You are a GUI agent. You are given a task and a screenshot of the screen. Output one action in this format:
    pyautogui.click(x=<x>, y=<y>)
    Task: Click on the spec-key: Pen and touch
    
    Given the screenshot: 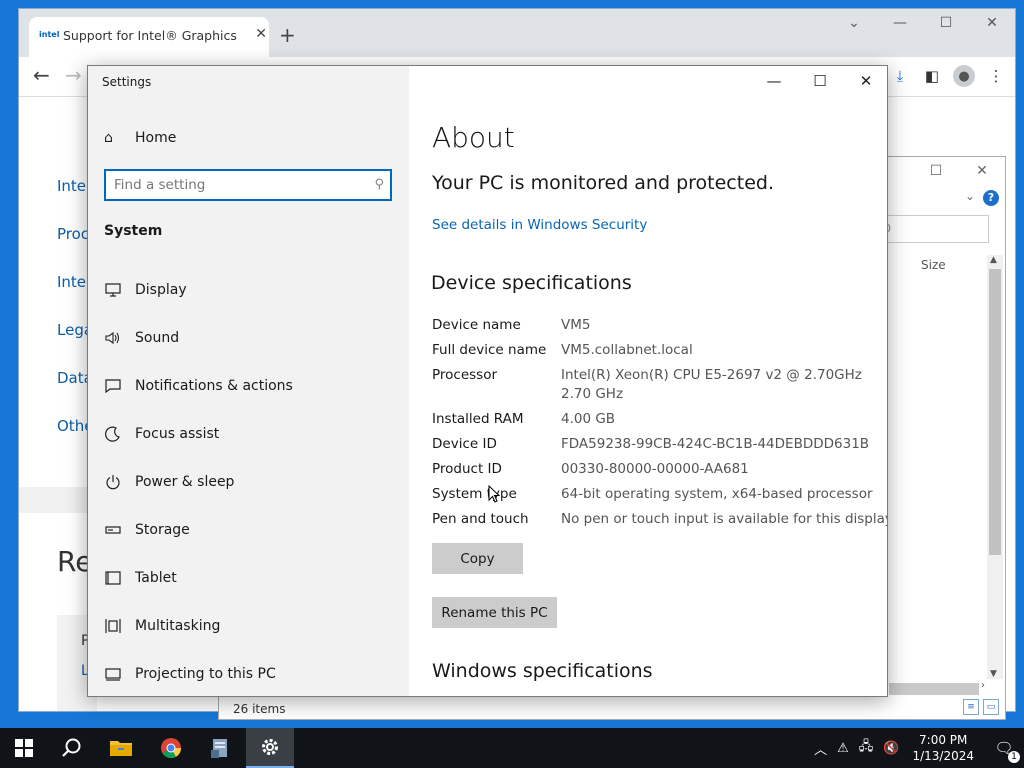 What is the action you would take?
    pyautogui.click(x=480, y=519)
    